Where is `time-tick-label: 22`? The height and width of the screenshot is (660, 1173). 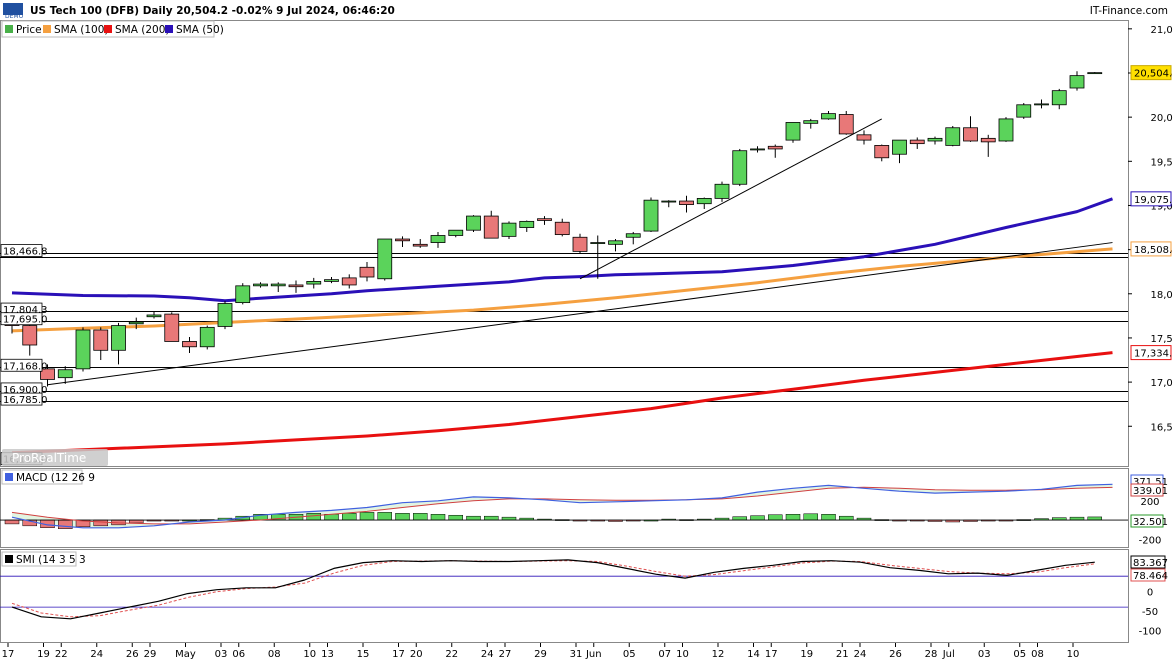
time-tick-label: 22 is located at coordinates (451, 654).